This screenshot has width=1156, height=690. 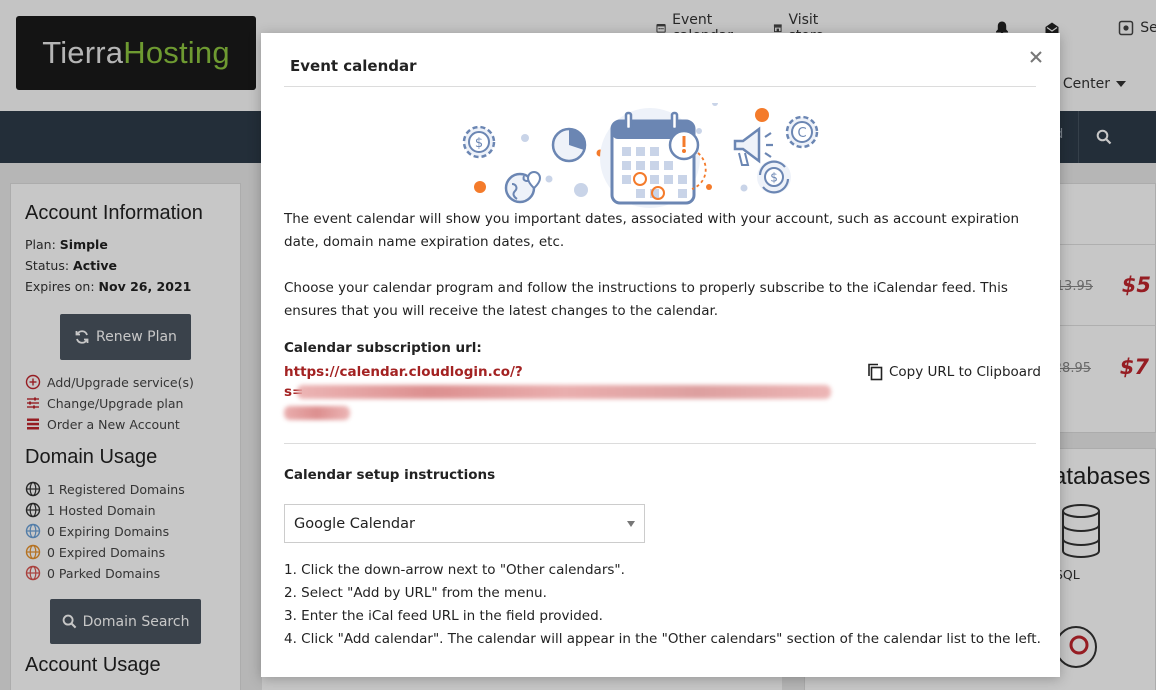 What do you see at coordinates (875, 372) in the screenshot?
I see `copy-icon` at bounding box center [875, 372].